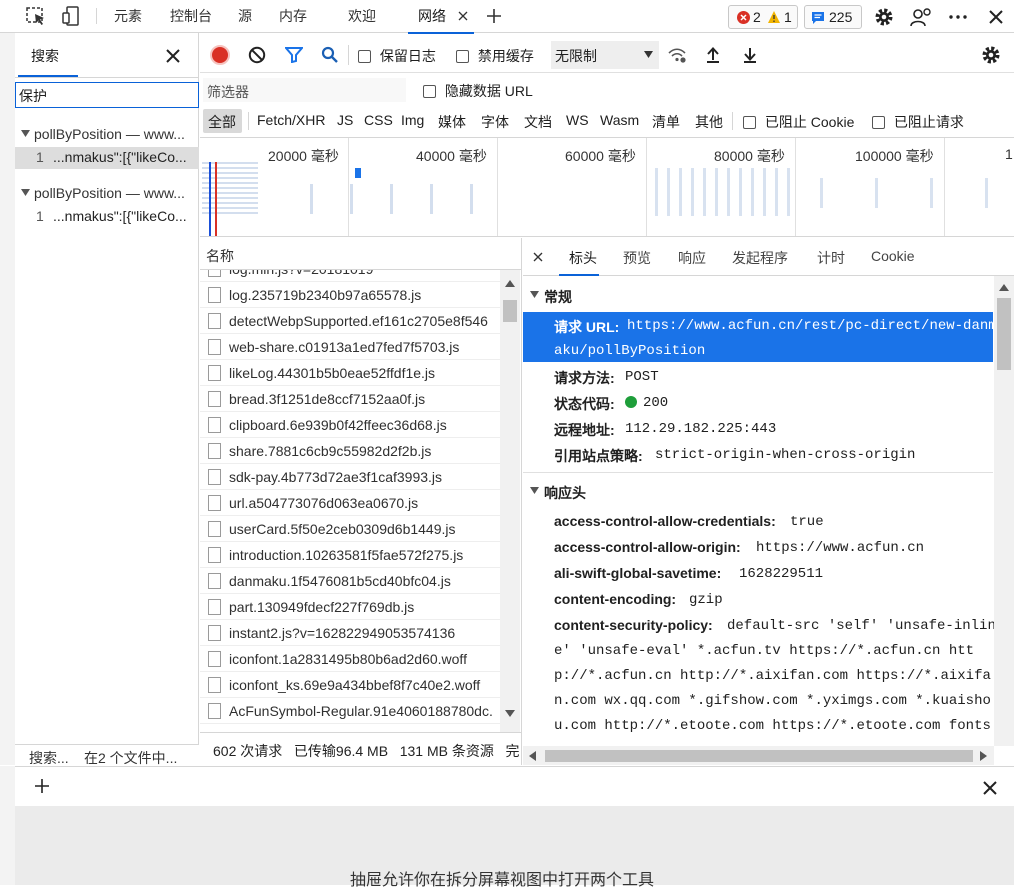 The image size is (1014, 890). Describe the element at coordinates (304, 90) in the screenshot. I see `filter-input: 筛选器` at that location.